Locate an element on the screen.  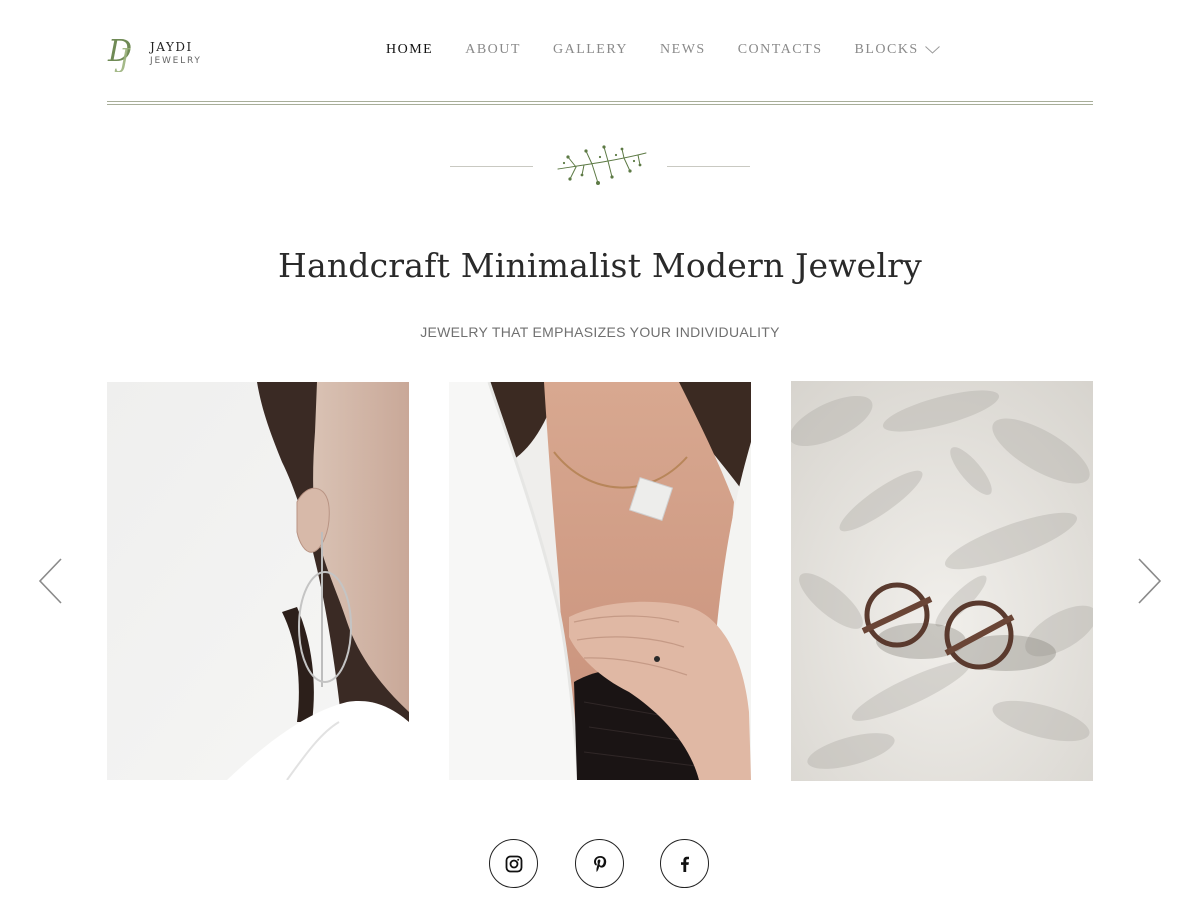
nav-contacts: CONTACTS is located at coordinates (780, 50).